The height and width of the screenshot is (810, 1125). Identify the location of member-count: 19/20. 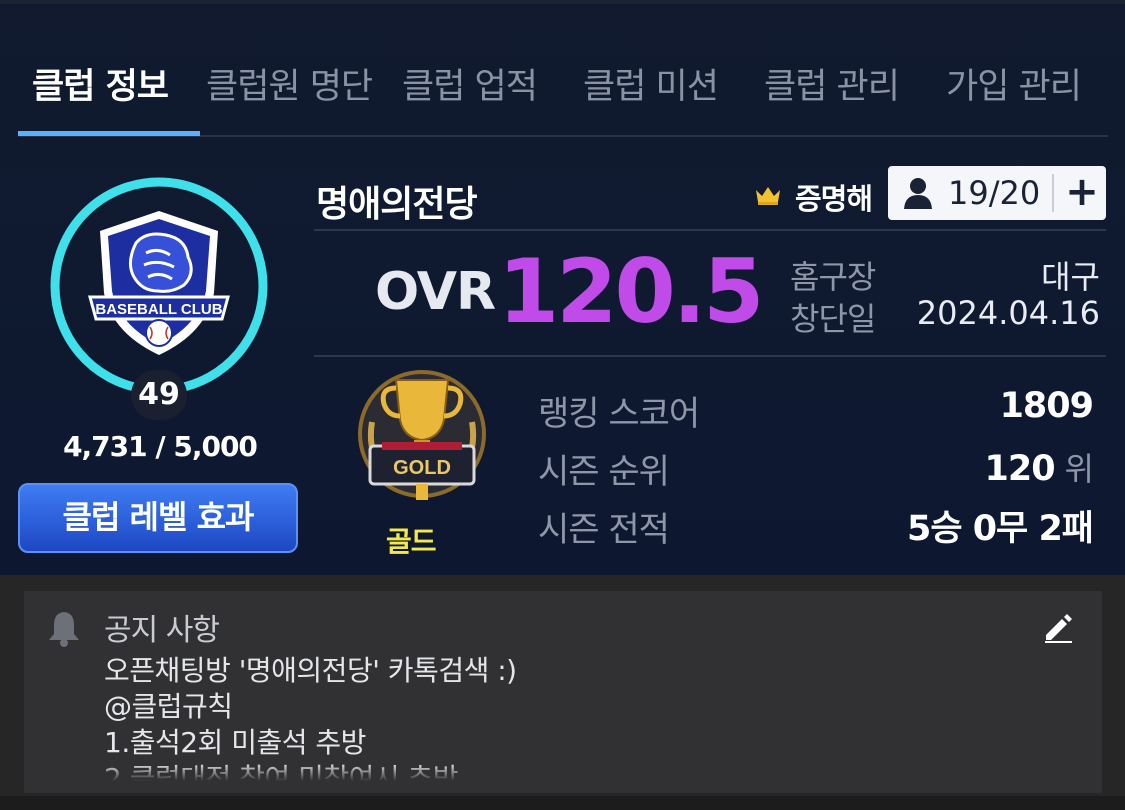
(994, 193).